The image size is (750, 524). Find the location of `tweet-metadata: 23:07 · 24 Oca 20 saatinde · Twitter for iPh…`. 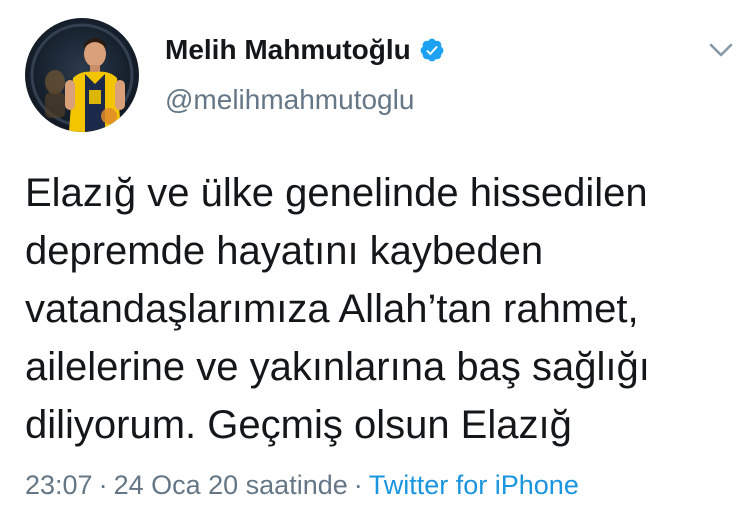

tweet-metadata: 23:07 · 24 Oca 20 saatinde · Twitter for iPh… is located at coordinates (302, 485).